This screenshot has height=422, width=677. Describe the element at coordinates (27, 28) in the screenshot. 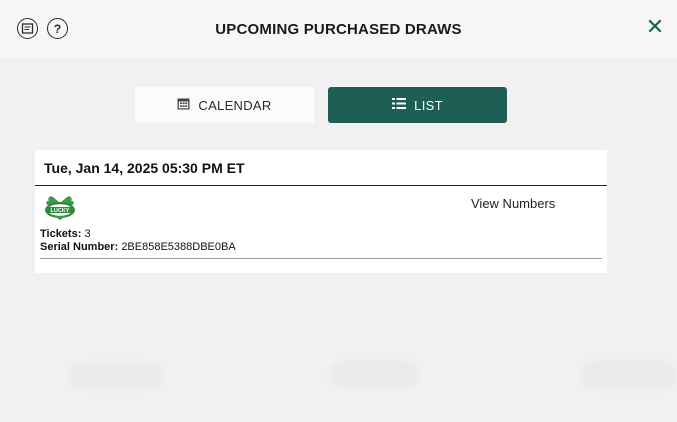

I see `ticket-icon` at that location.